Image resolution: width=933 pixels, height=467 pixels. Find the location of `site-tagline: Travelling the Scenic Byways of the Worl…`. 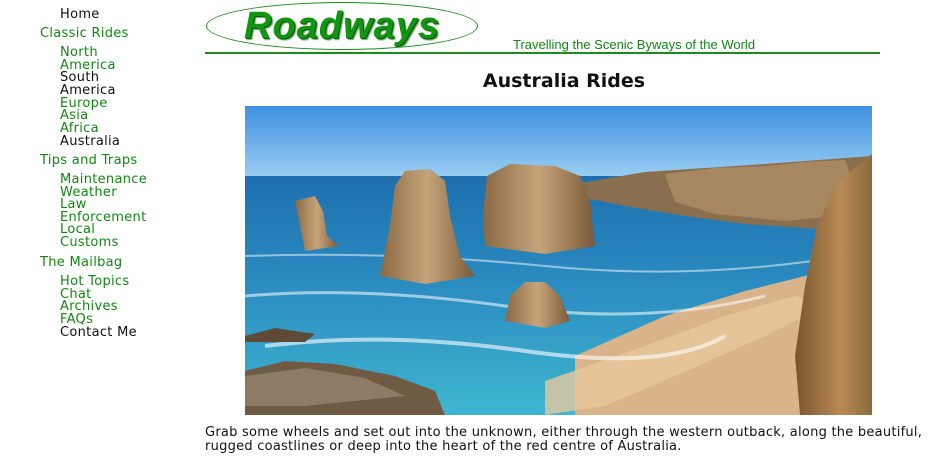

site-tagline: Travelling the Scenic Byways of the Worl… is located at coordinates (634, 44).